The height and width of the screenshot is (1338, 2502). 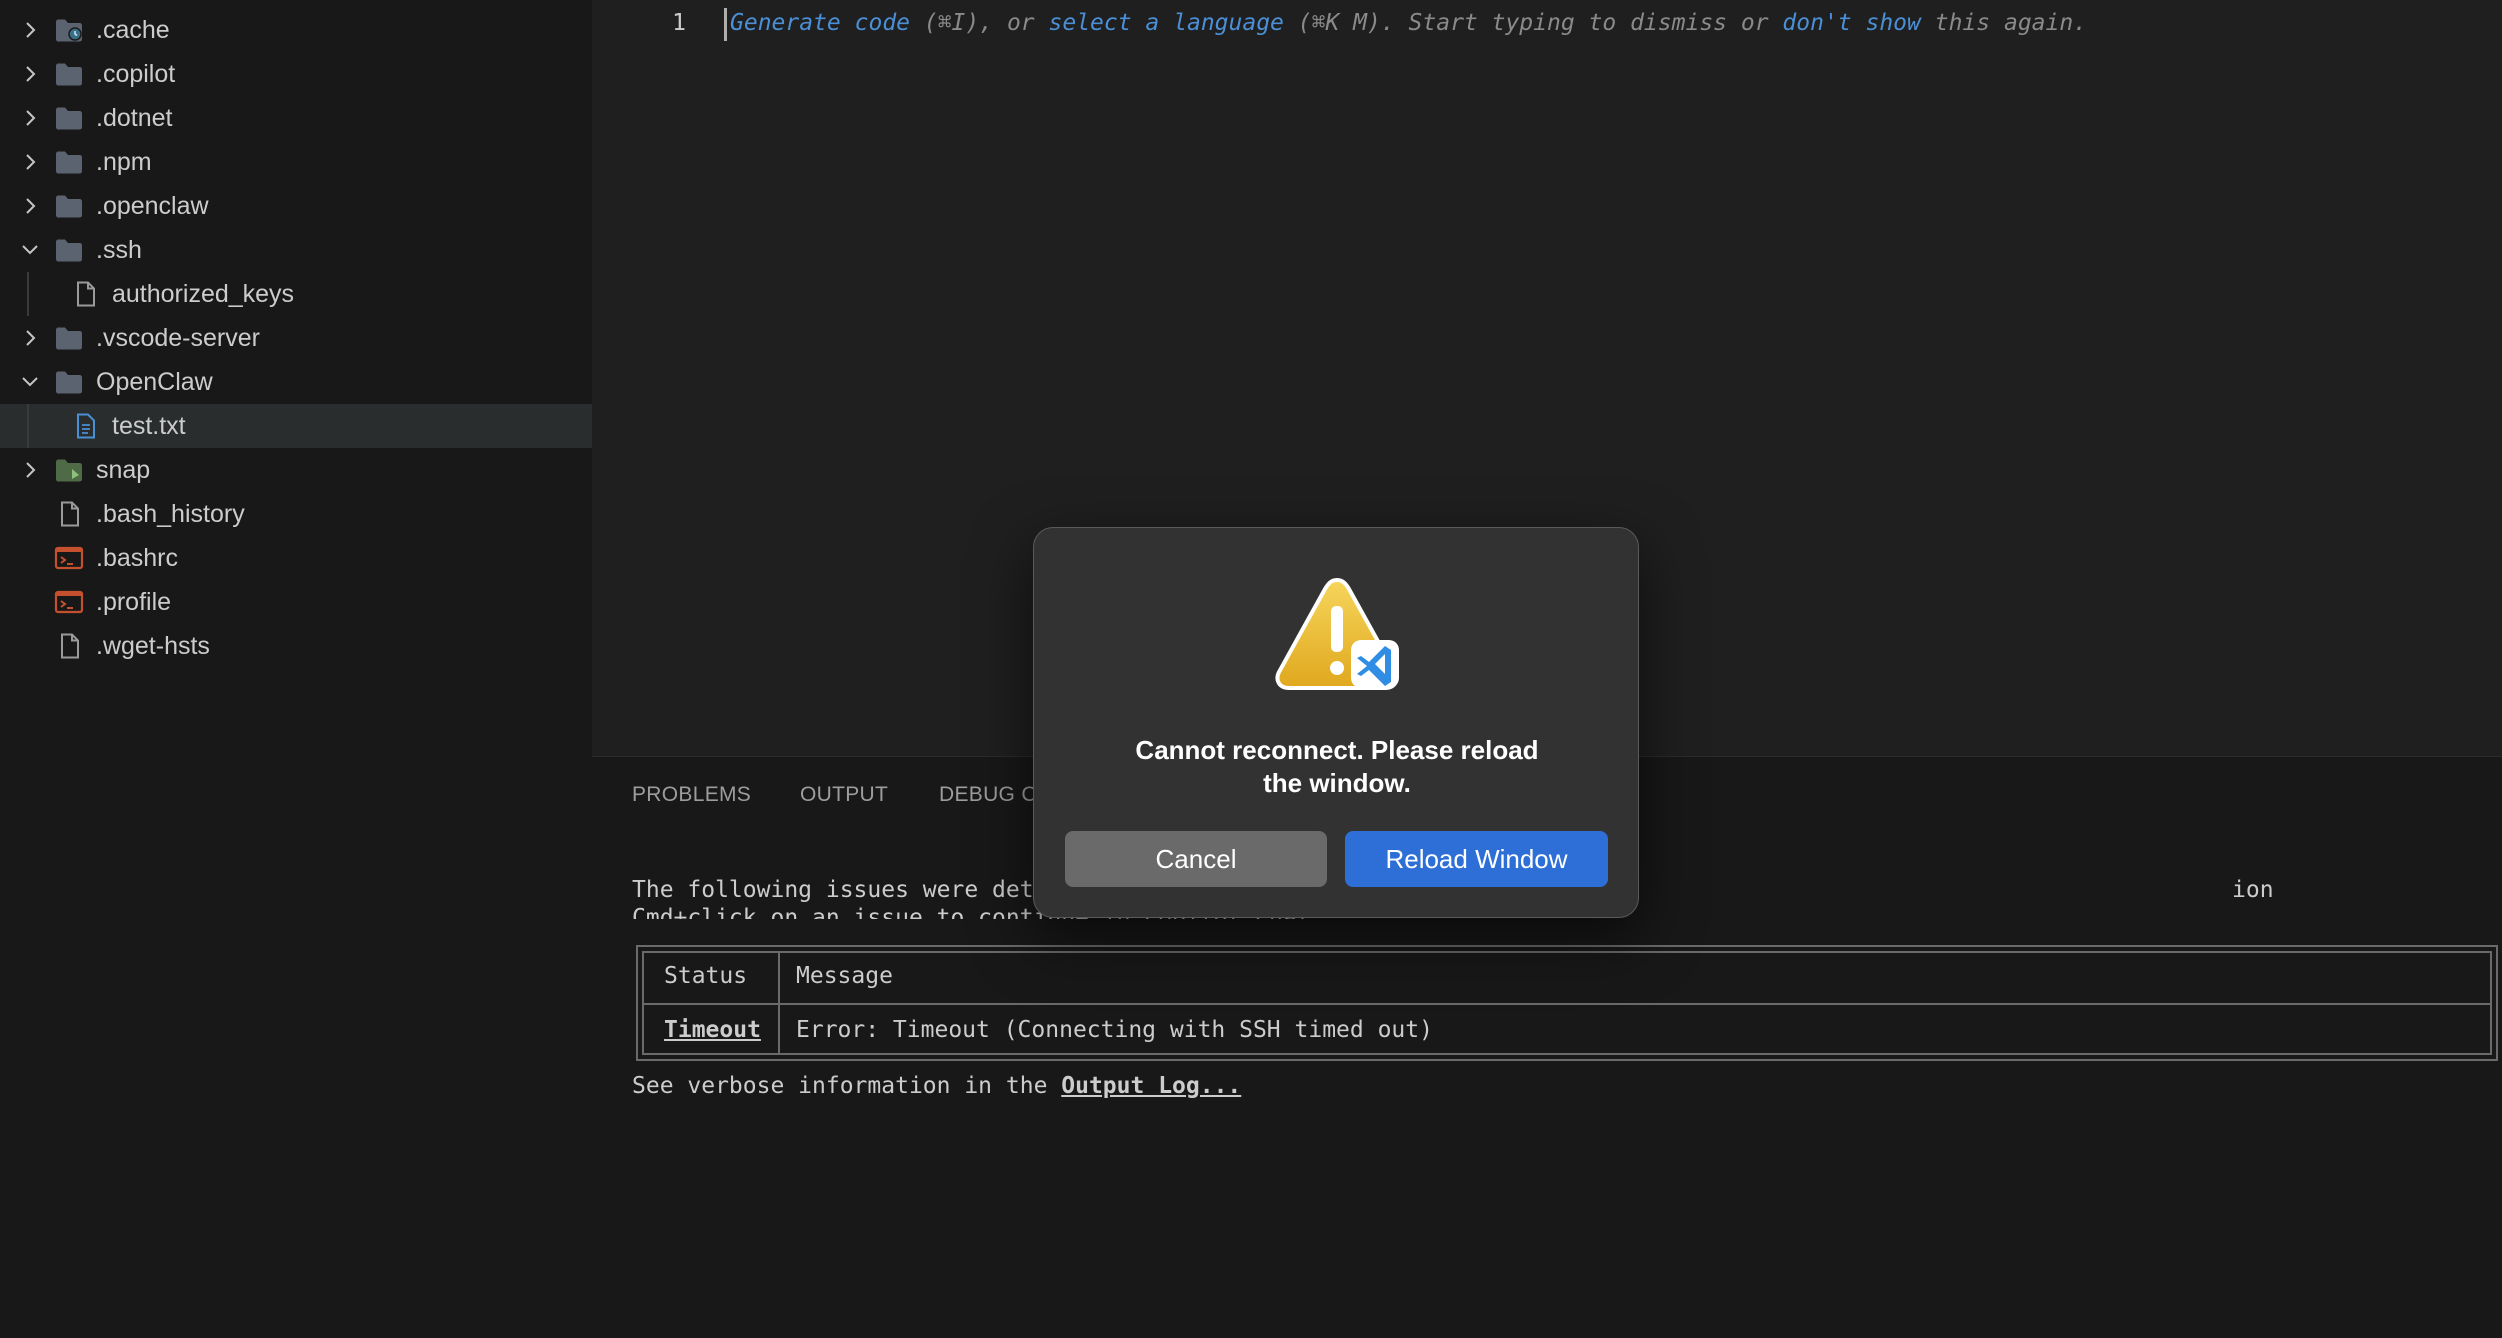 What do you see at coordinates (296, 602) in the screenshot?
I see `explorer-item: .profile` at bounding box center [296, 602].